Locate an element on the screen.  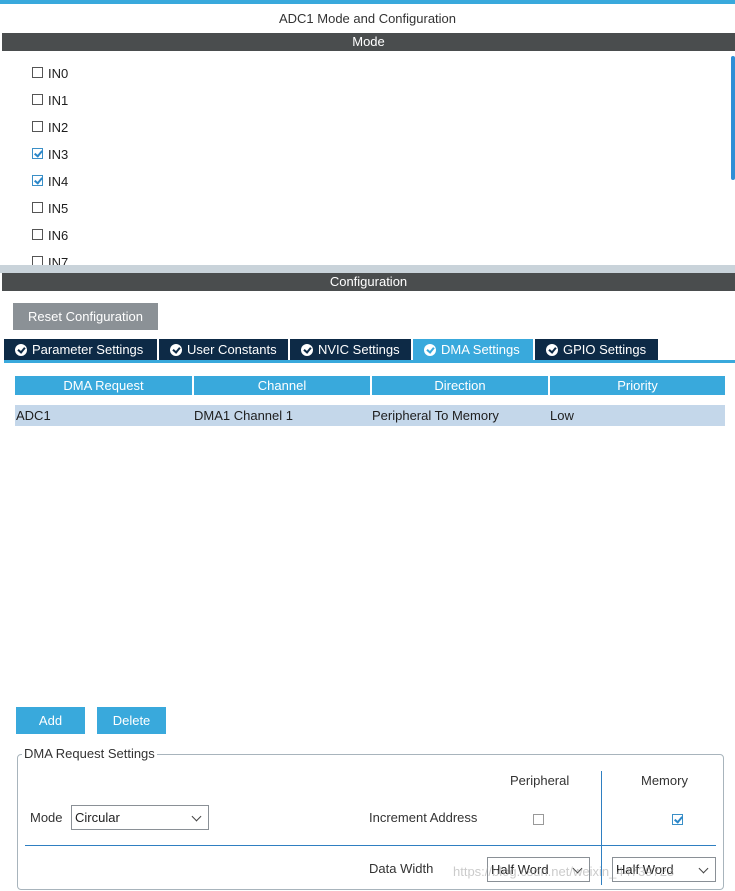
table-cell-direction: Peripheral To Memory is located at coordinates (460, 415).